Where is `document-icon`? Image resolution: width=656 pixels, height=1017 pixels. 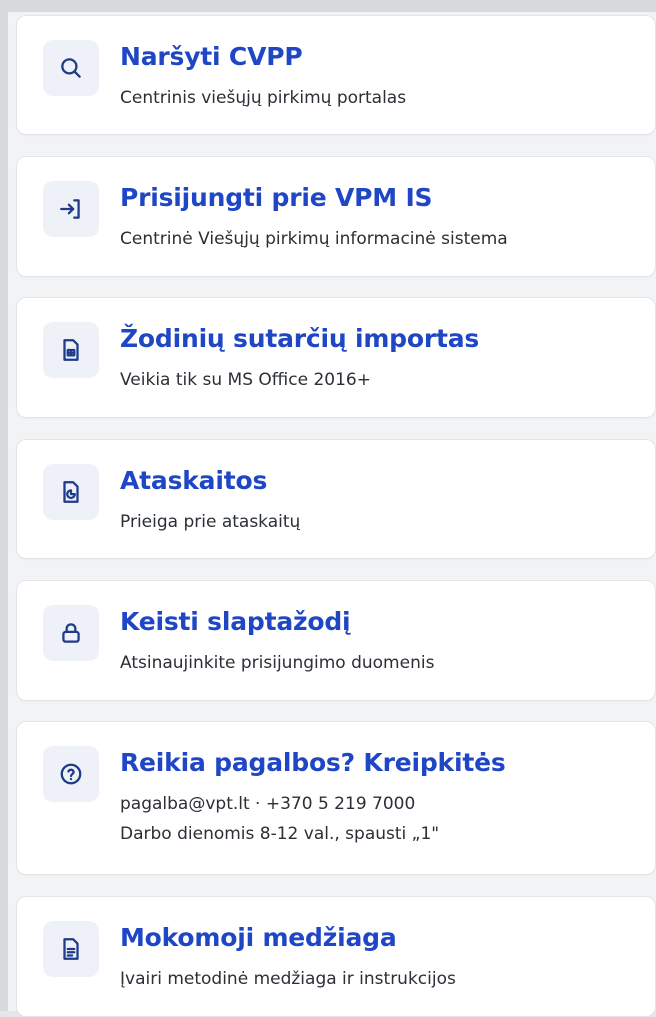 document-icon is located at coordinates (71, 949).